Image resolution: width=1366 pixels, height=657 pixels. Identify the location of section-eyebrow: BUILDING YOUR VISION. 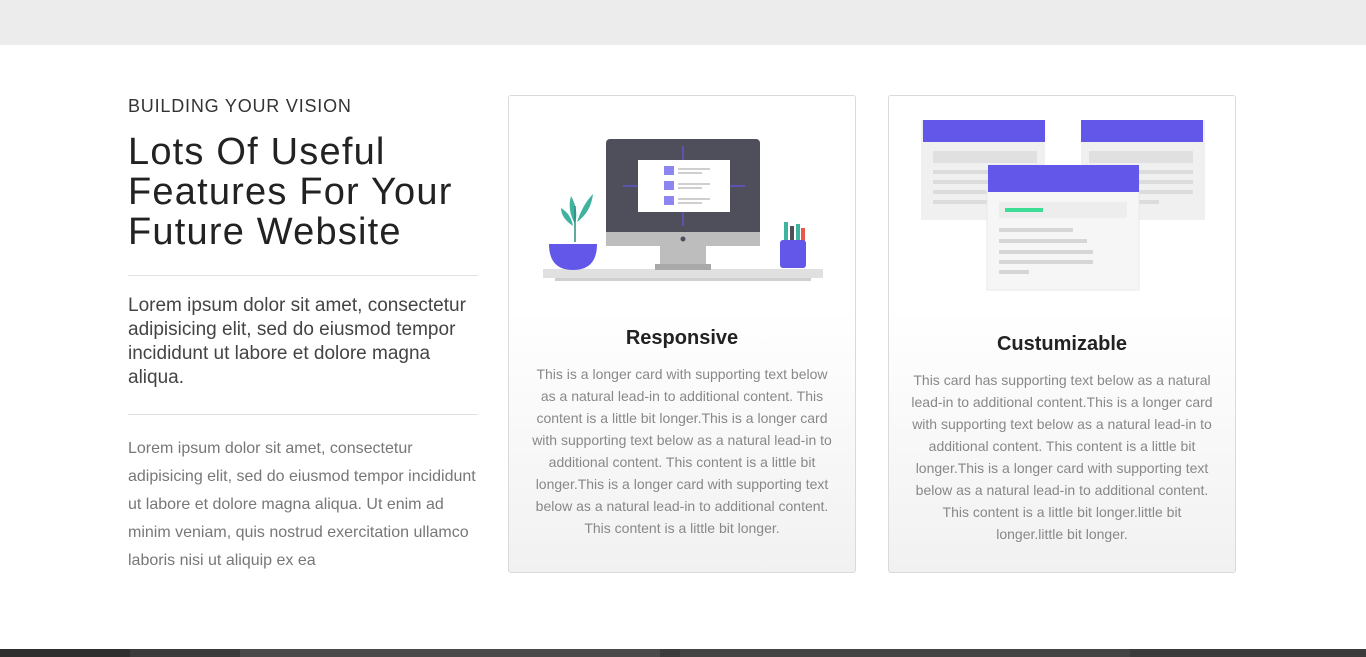
(240, 106).